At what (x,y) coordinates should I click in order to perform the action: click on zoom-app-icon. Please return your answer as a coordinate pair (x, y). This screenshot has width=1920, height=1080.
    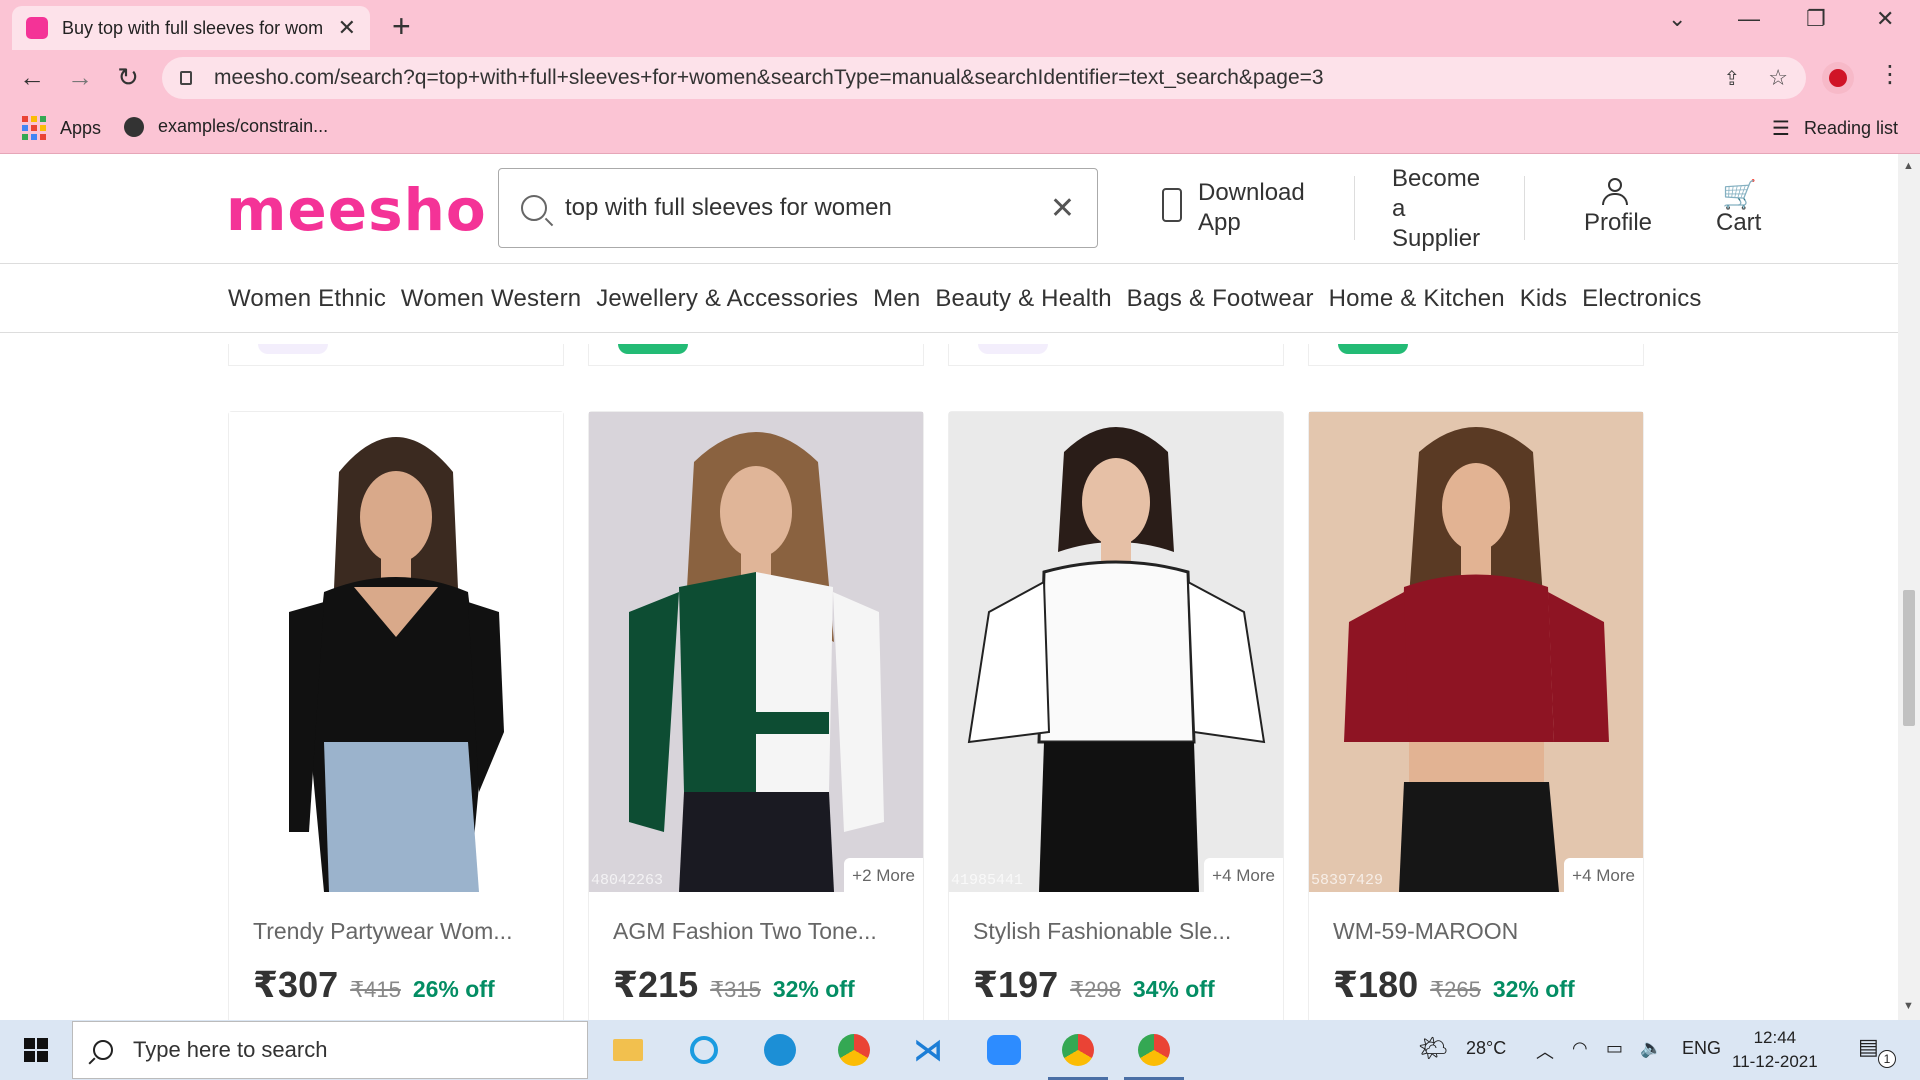
    Looking at the image, I should click on (1004, 1050).